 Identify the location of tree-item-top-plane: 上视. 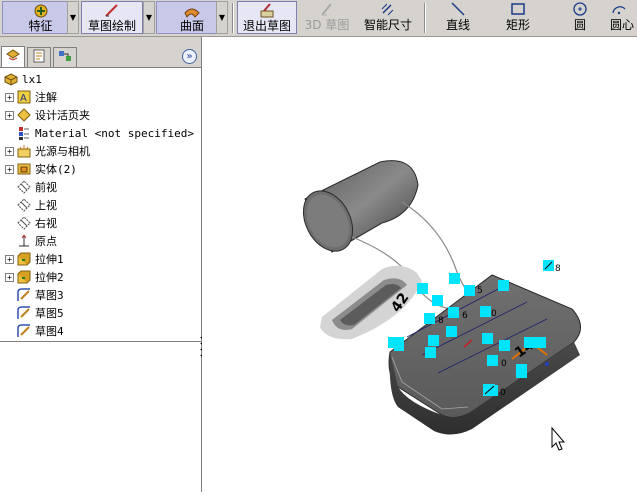
(31, 205).